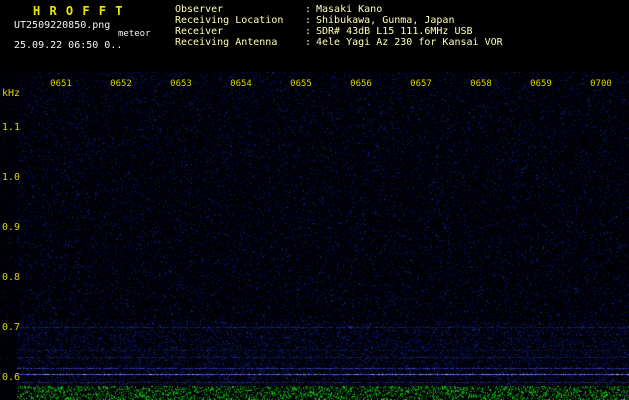  What do you see at coordinates (301, 84) in the screenshot?
I see `x-tick-label: 0655` at bounding box center [301, 84].